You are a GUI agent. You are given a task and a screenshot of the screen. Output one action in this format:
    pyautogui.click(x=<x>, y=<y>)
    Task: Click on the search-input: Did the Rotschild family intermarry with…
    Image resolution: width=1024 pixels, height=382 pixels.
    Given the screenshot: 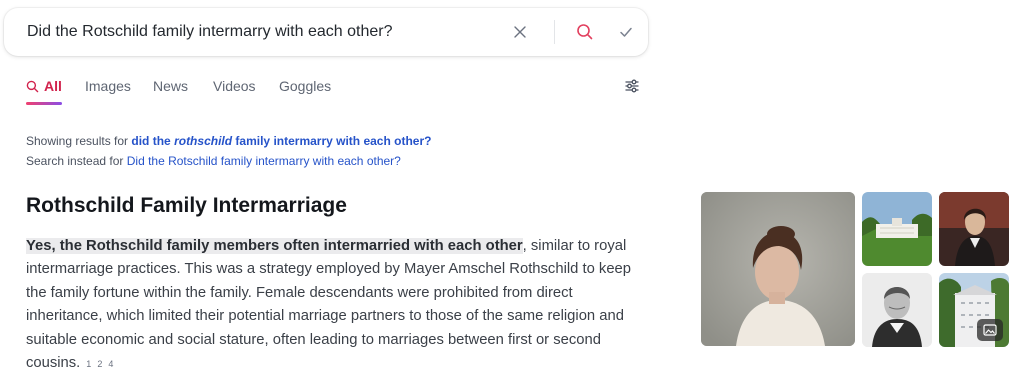 What is the action you would take?
    pyautogui.click(x=209, y=32)
    